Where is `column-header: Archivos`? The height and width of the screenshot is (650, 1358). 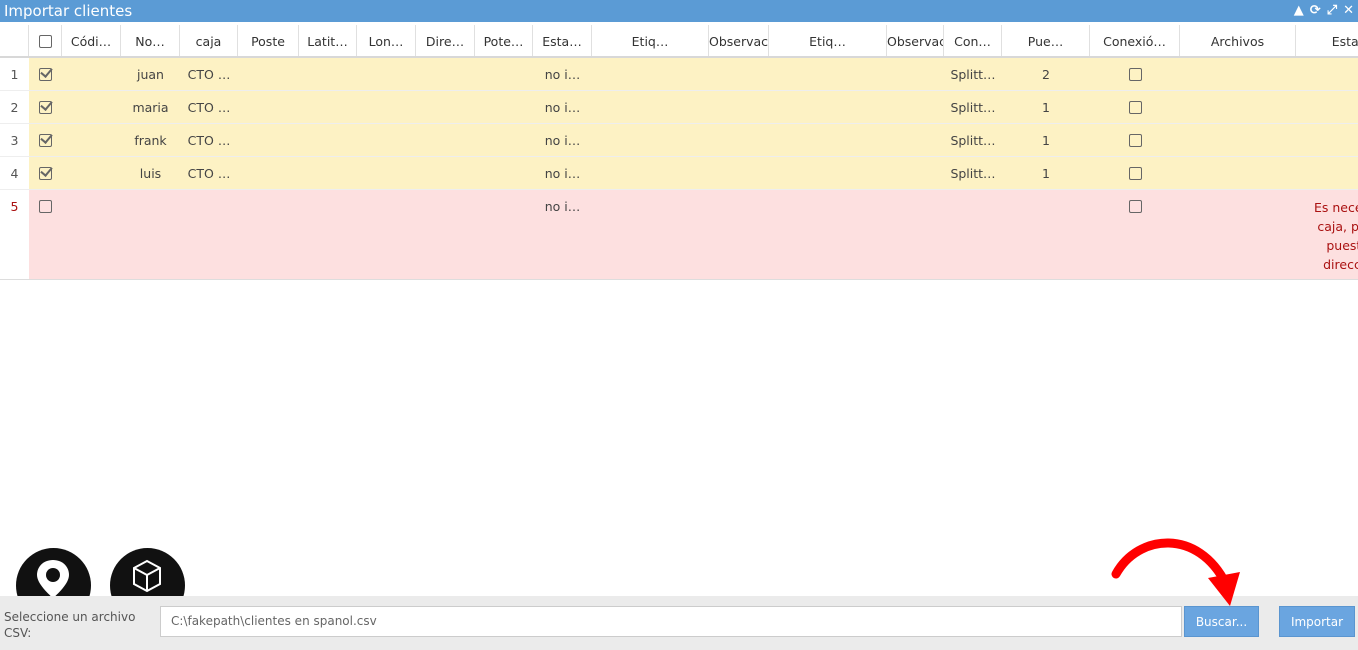
column-header: Archivos is located at coordinates (1238, 40).